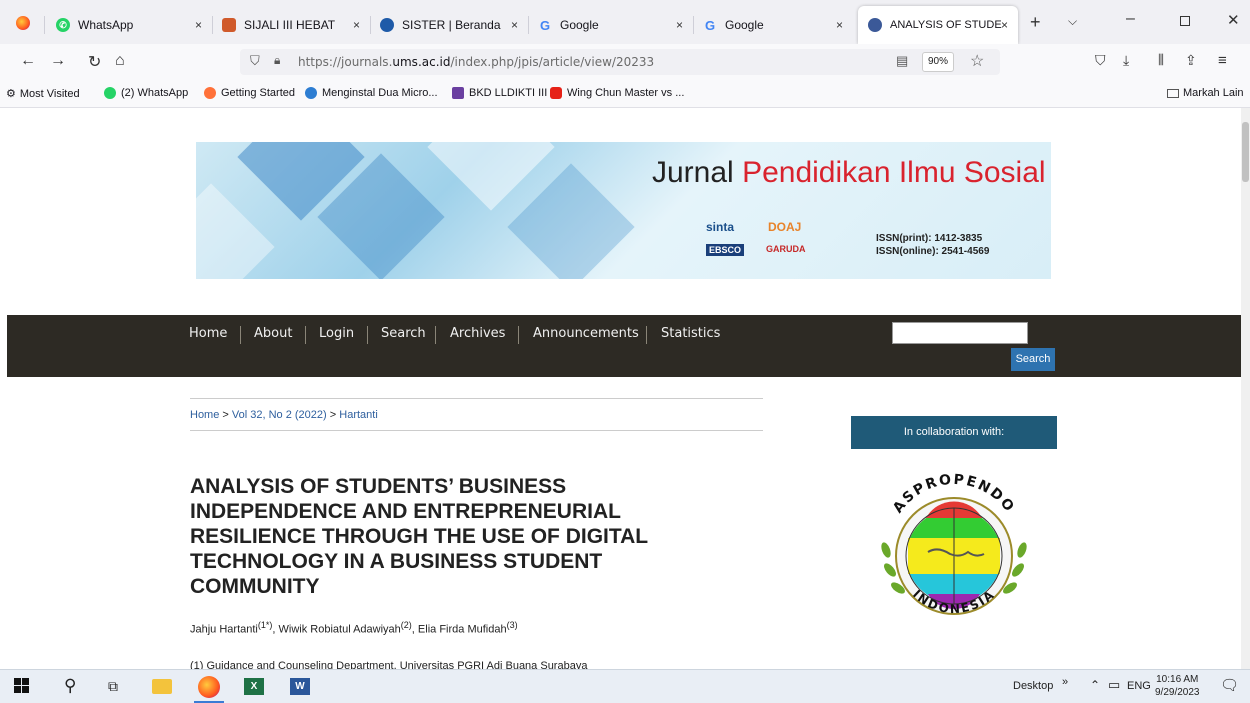 The image size is (1250, 703). Describe the element at coordinates (1035, 22) in the screenshot. I see `new-tab-button: +` at that location.